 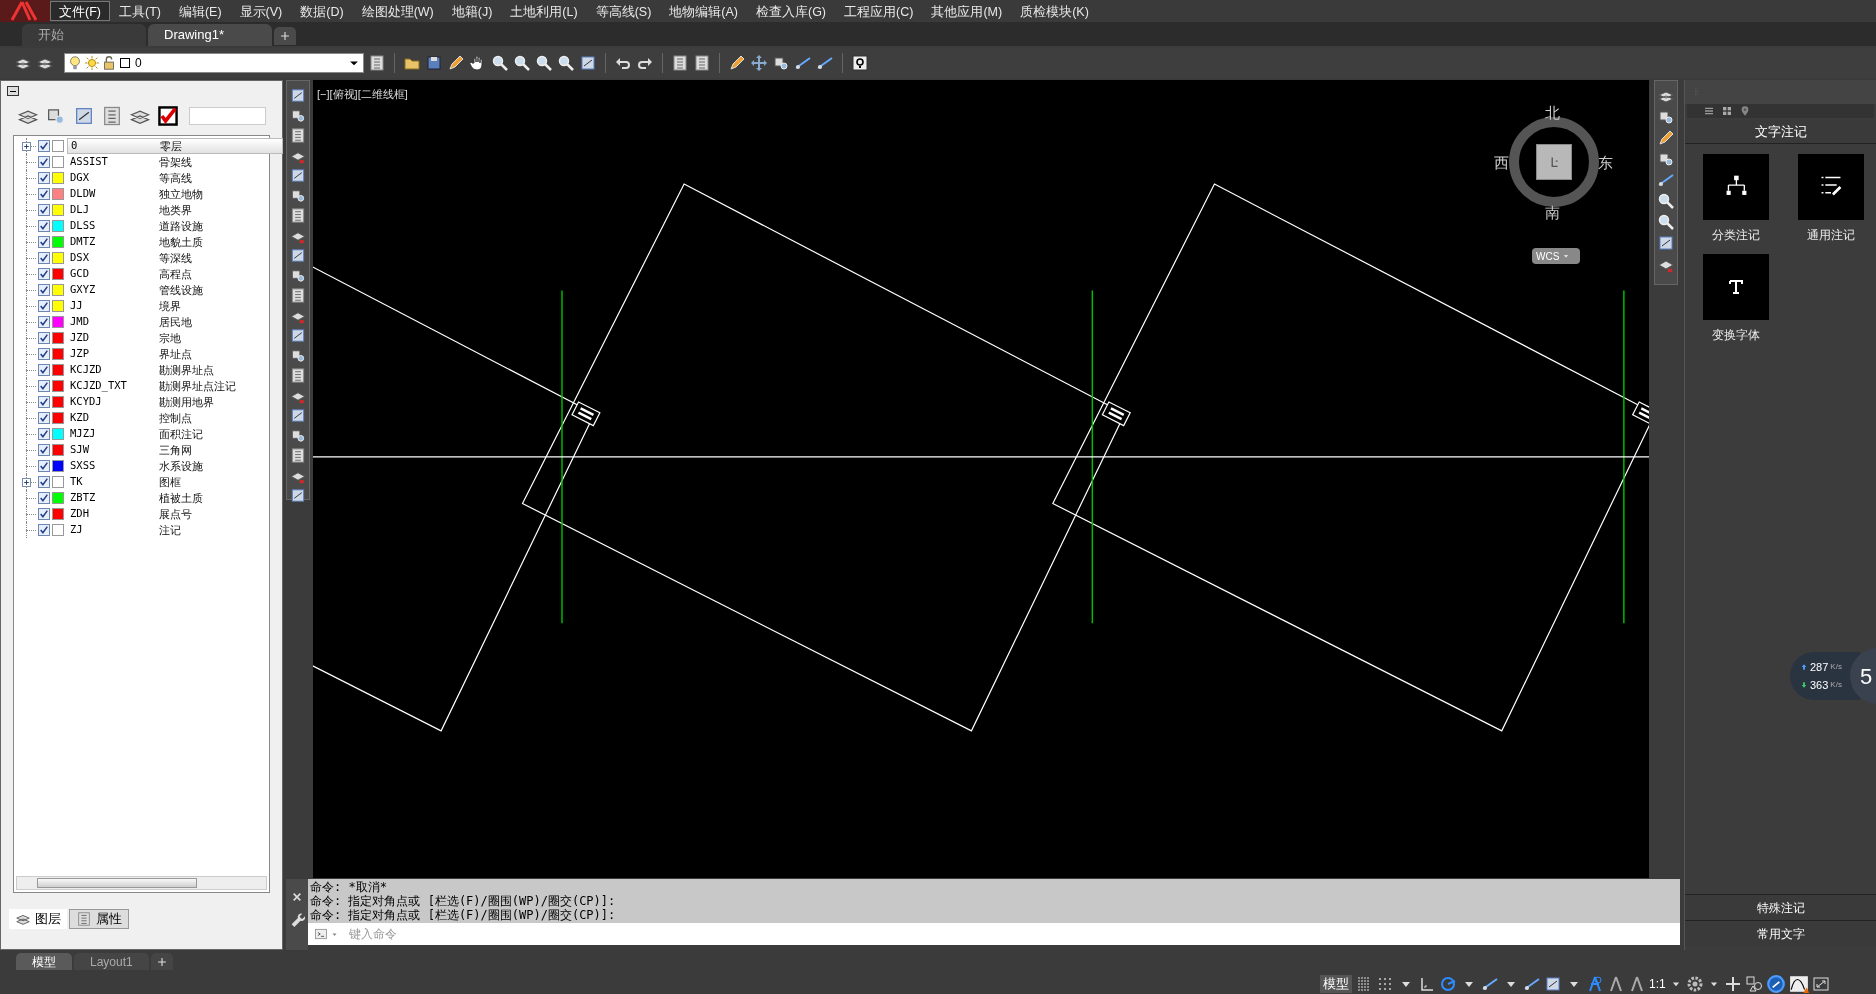 What do you see at coordinates (967, 11) in the screenshot?
I see `menu-item: 其他应用(M)` at bounding box center [967, 11].